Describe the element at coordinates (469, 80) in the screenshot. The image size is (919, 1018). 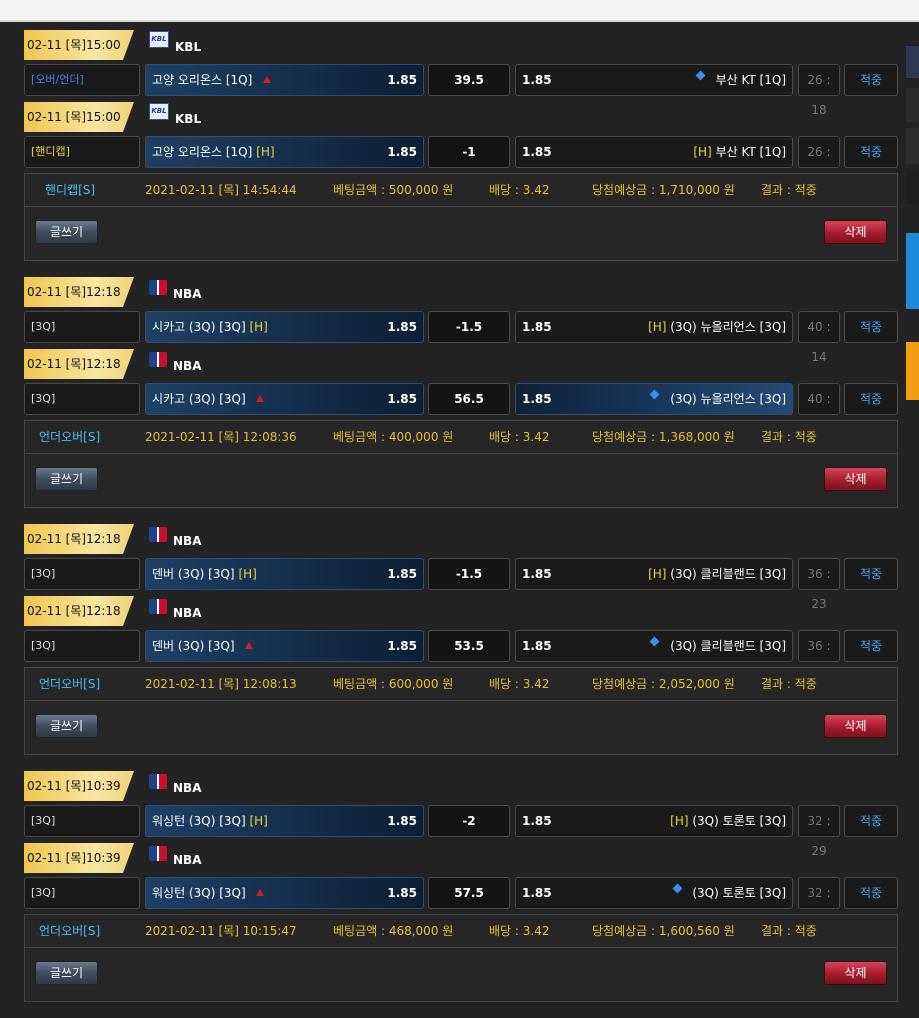
I see `line-value-button: 39.5` at that location.